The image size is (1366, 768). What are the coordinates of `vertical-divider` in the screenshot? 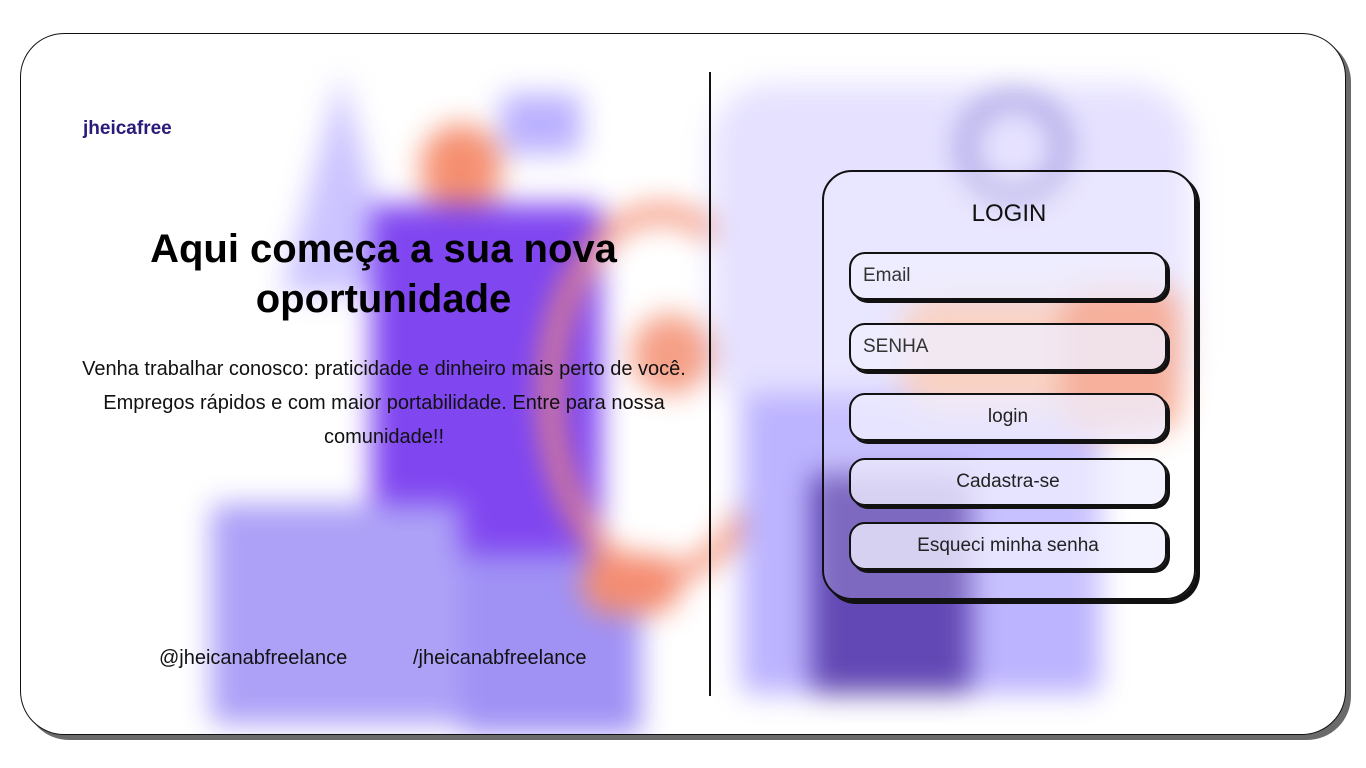 It's located at (710, 384).